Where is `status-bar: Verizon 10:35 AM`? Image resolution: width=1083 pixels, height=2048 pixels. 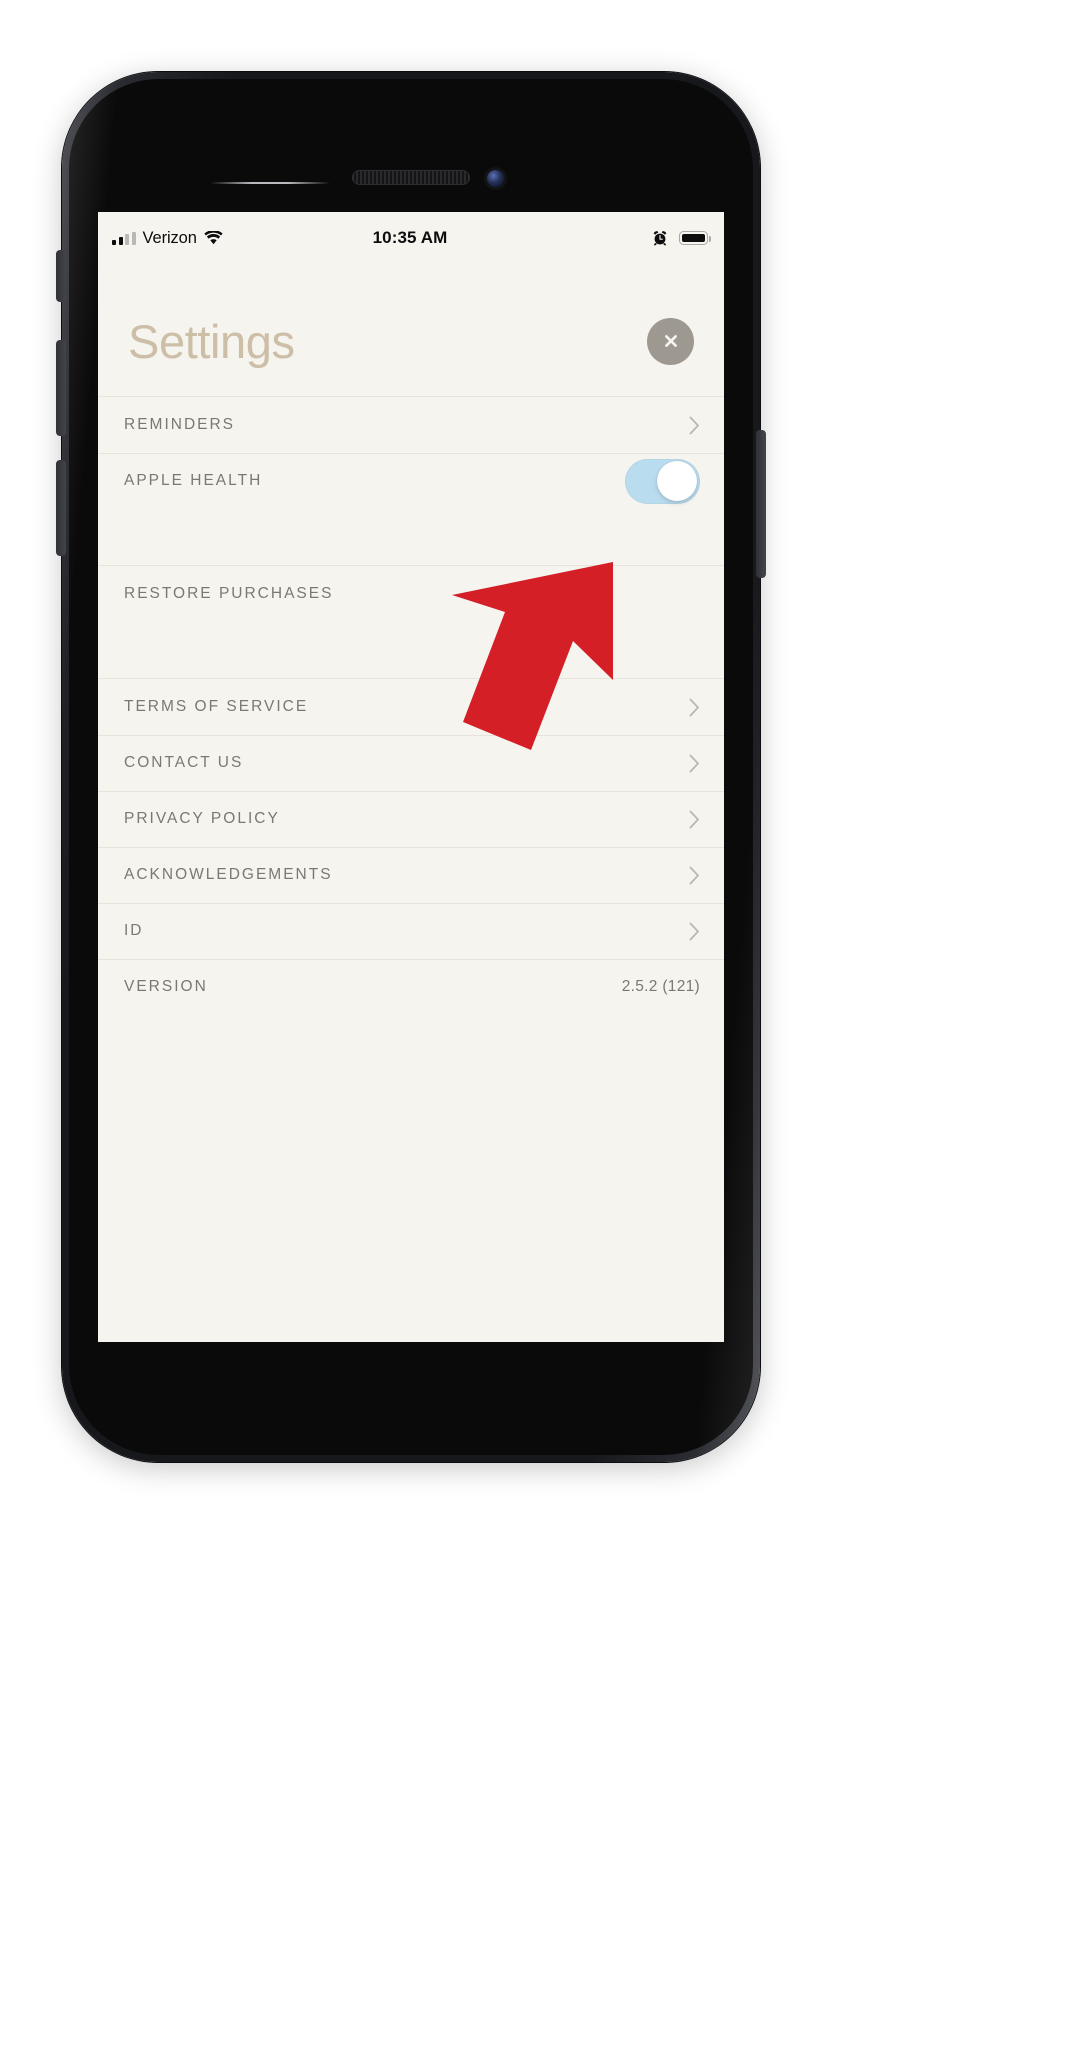
status-bar: Verizon 10:35 AM is located at coordinates (411, 238).